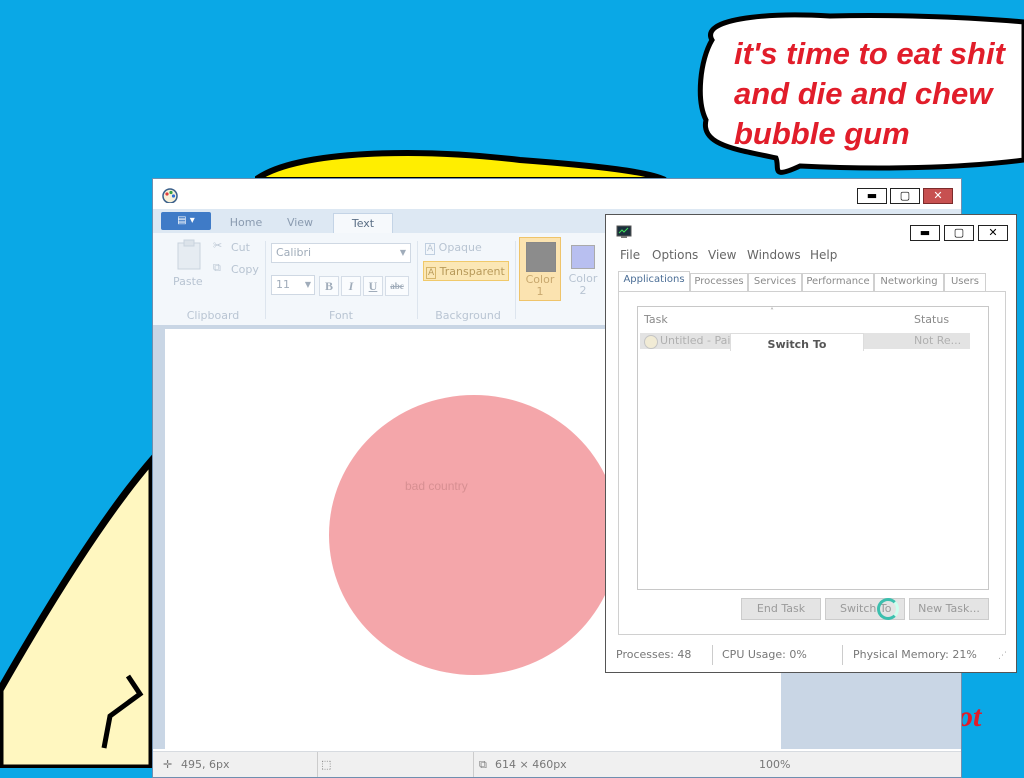  I want to click on opaque-option: A Opaque, so click(468, 248).